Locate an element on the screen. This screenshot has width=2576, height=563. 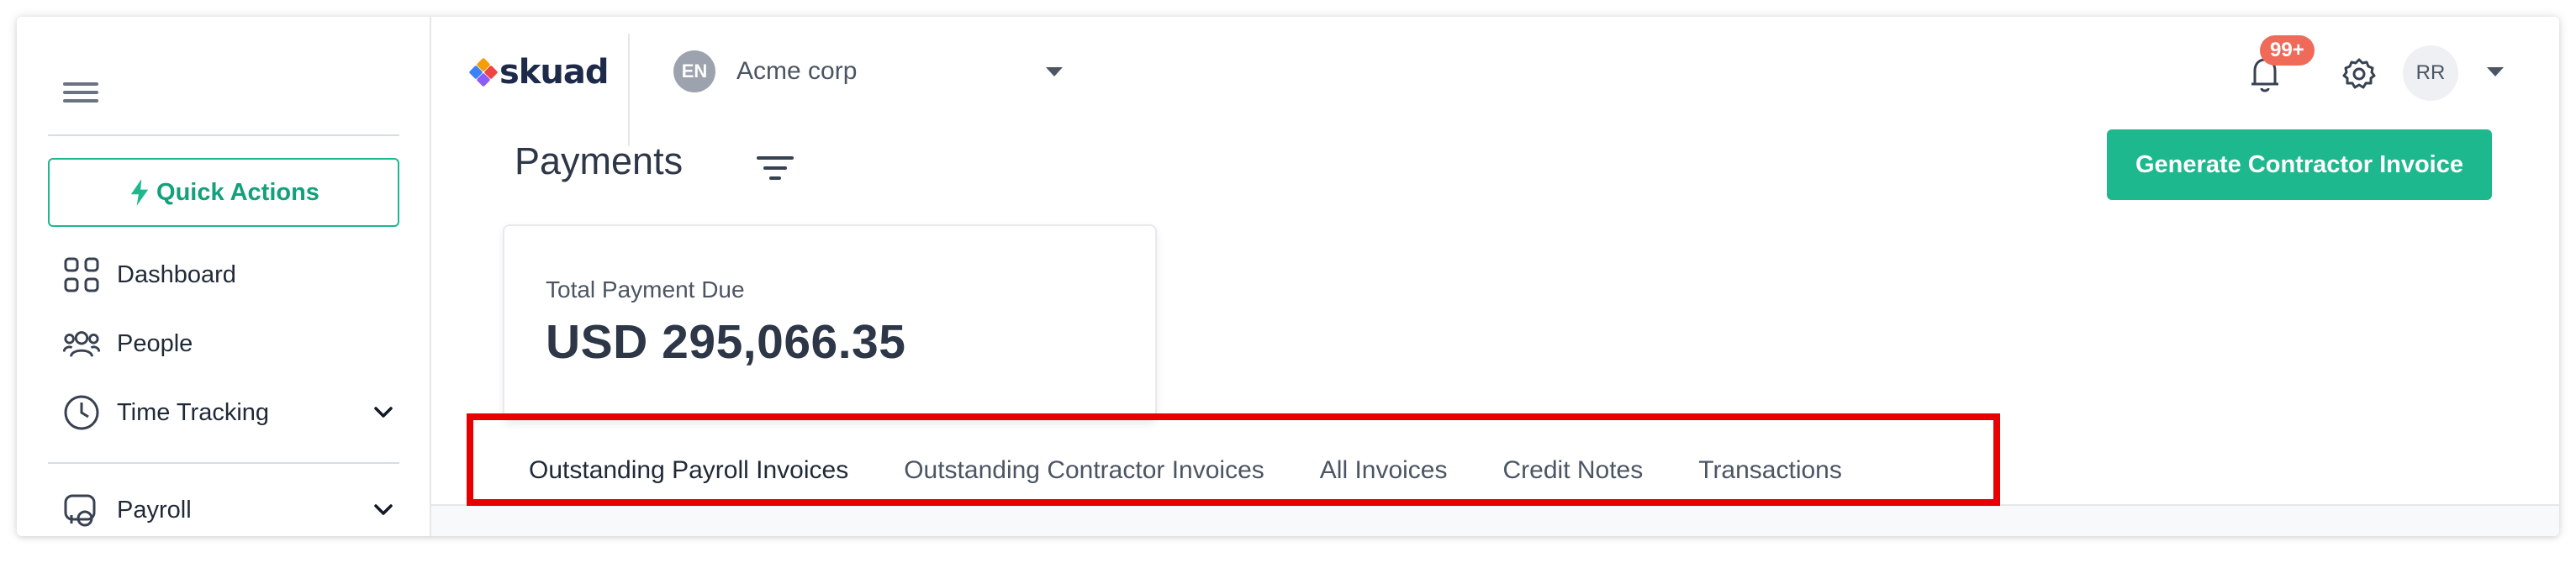
sidebar-item-people: People is located at coordinates (239, 344).